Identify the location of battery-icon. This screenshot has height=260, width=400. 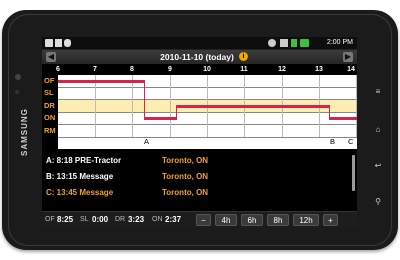
(304, 43).